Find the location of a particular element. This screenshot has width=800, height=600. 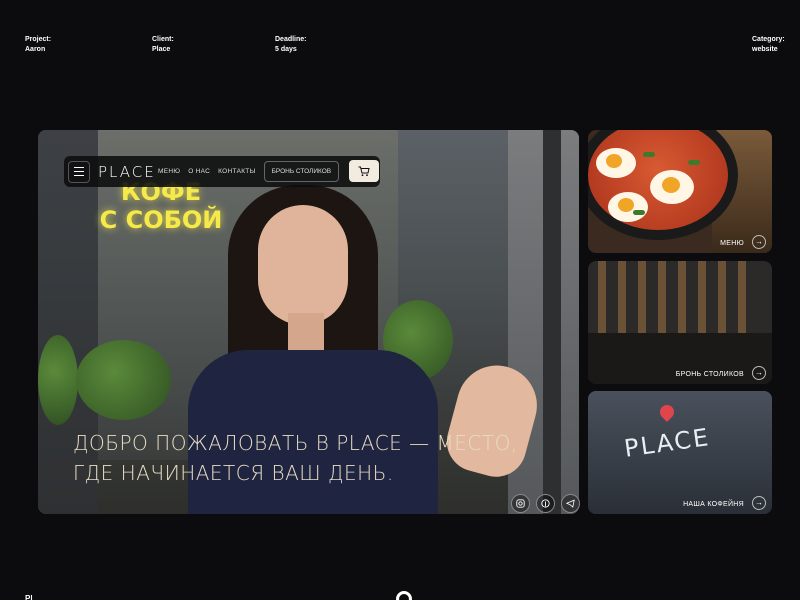

meta-deadline: Deadline: 5 days is located at coordinates (291, 44).